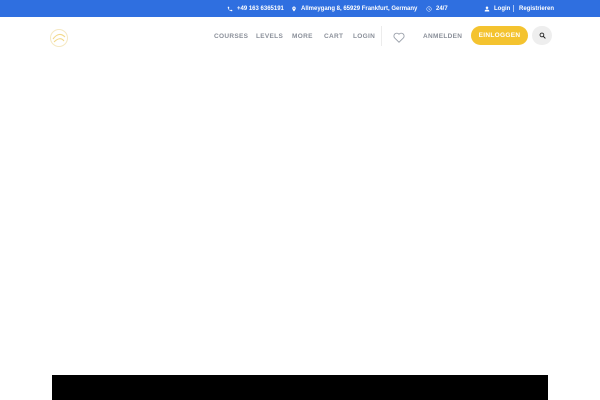  What do you see at coordinates (300, 387) in the screenshot?
I see `media-block` at bounding box center [300, 387].